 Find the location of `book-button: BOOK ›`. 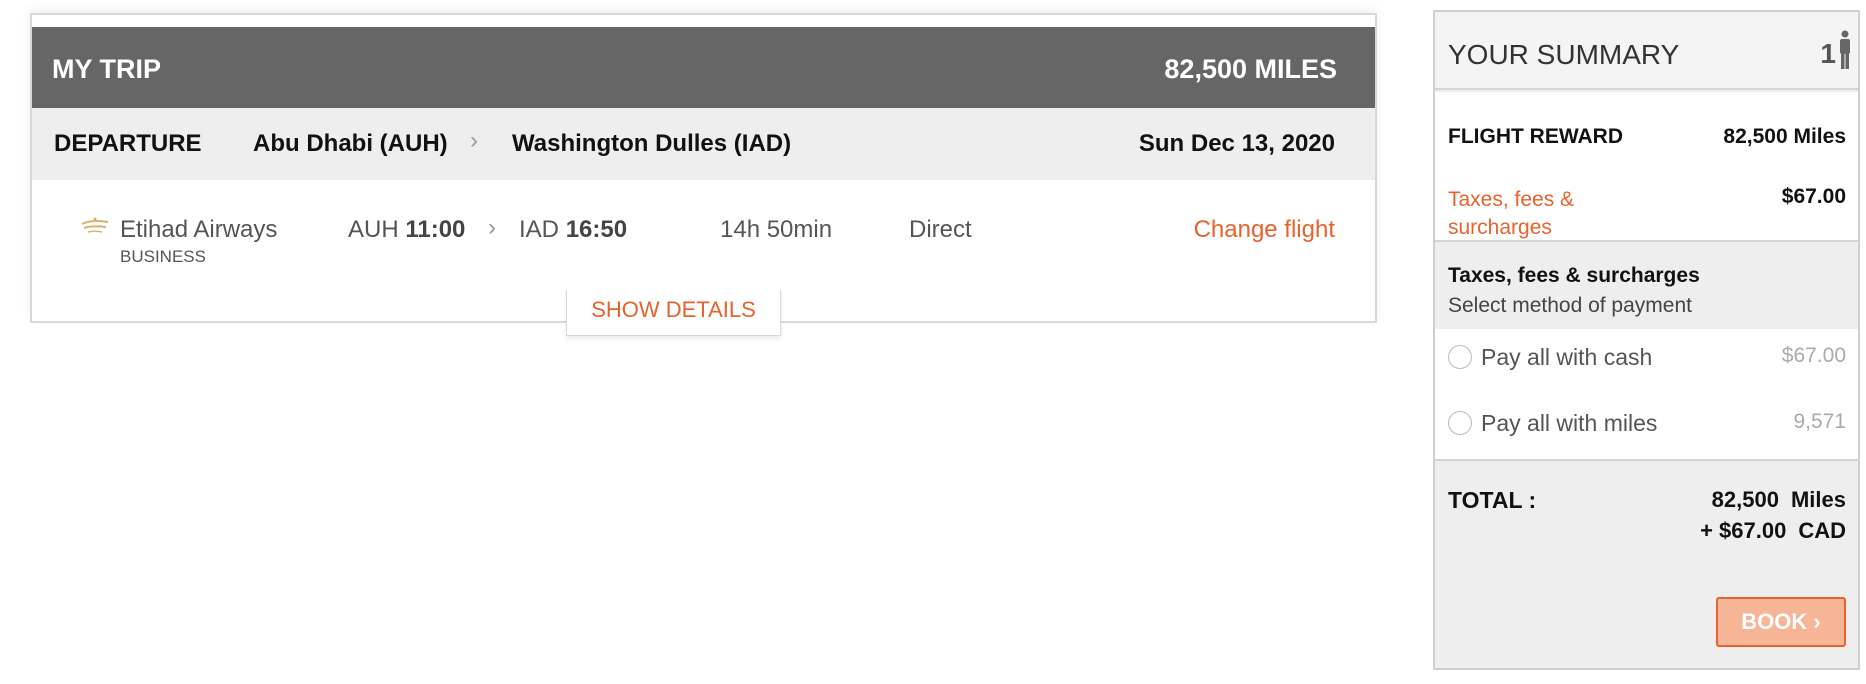

book-button: BOOK › is located at coordinates (1781, 622).